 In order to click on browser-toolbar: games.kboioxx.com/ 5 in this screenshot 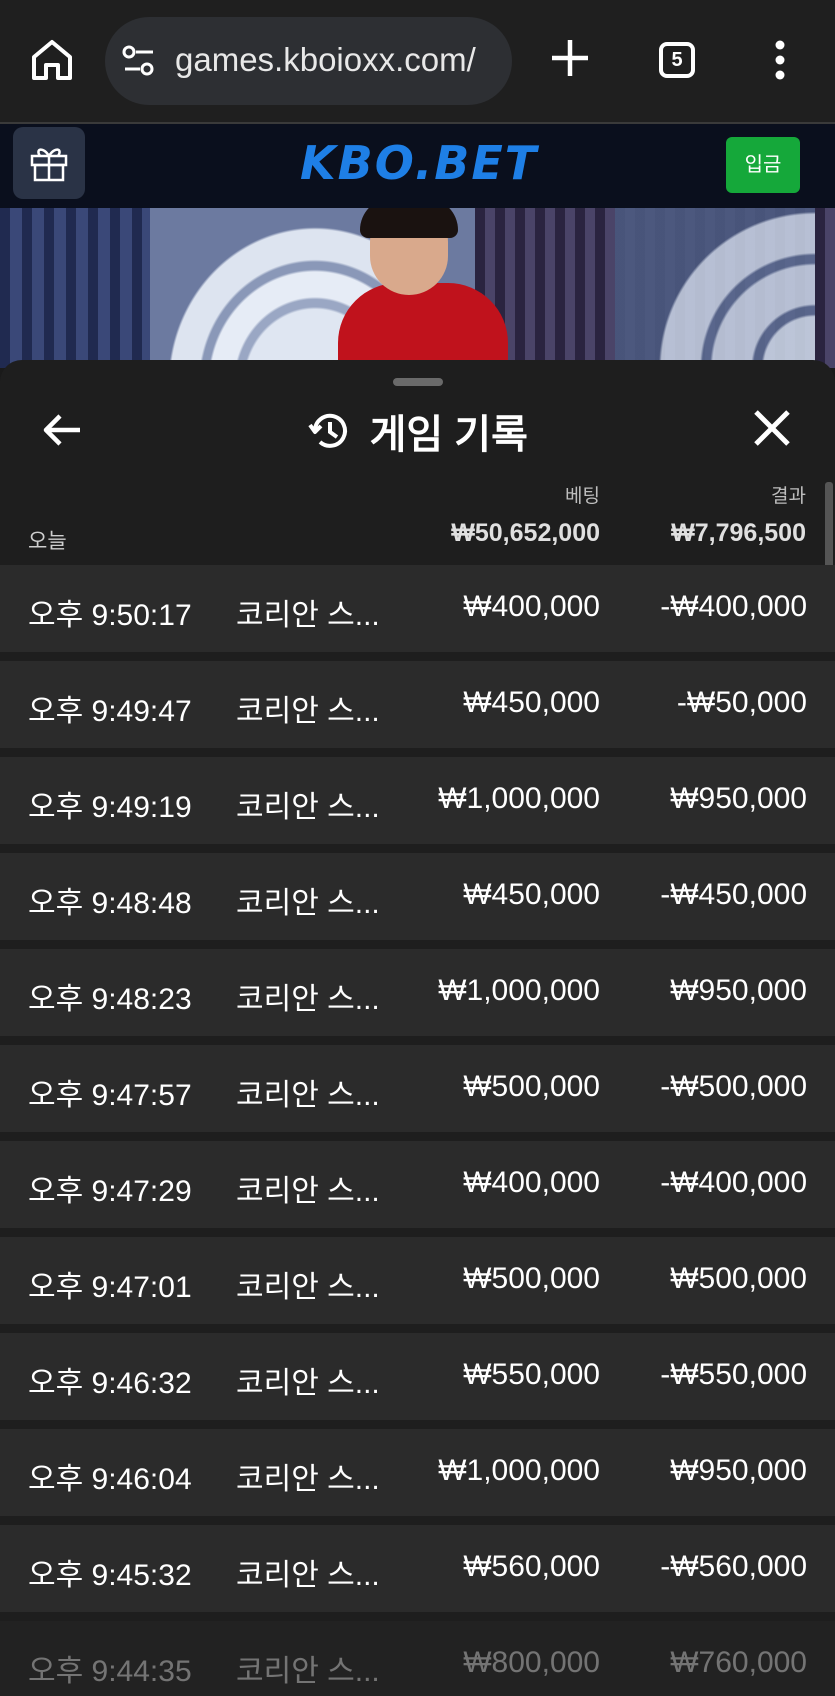, I will do `click(417, 62)`.